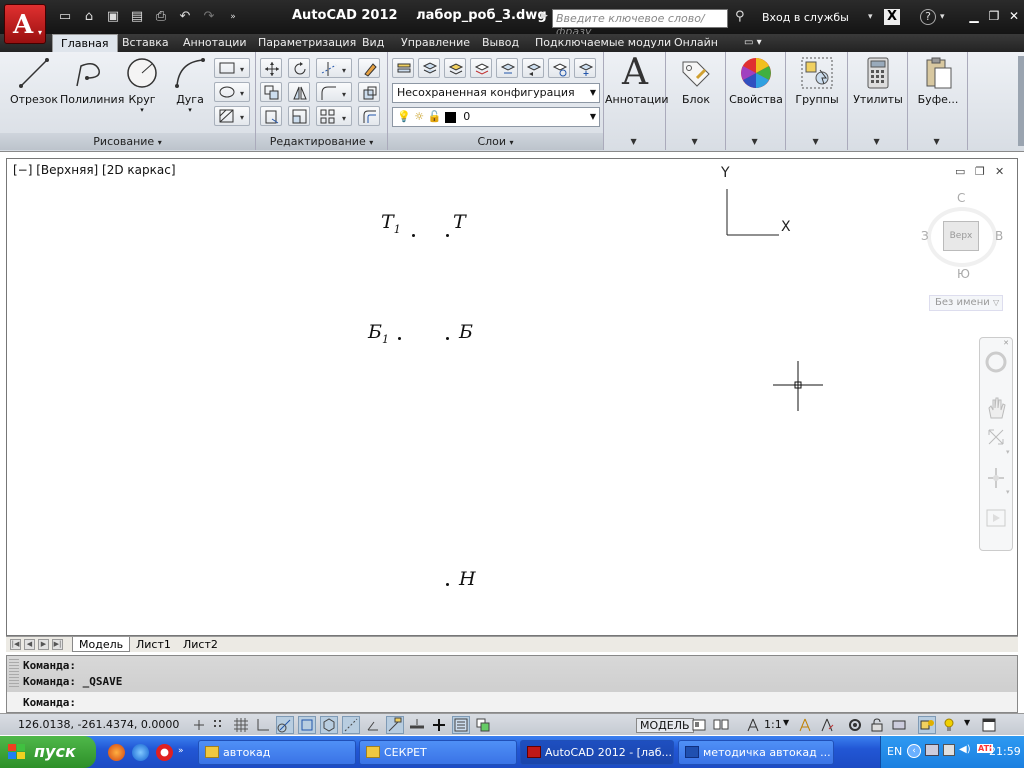 The height and width of the screenshot is (768, 1024). I want to click on utilities-button: Утилиты, so click(878, 81).